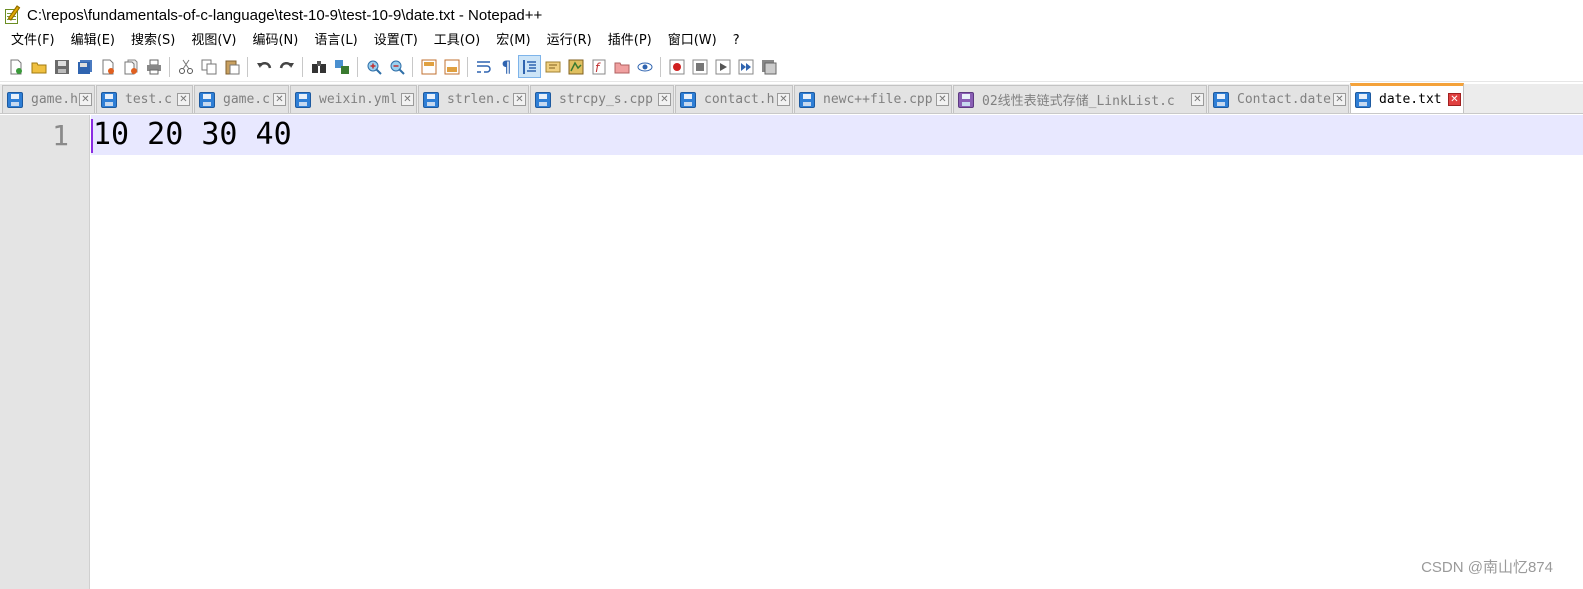 The height and width of the screenshot is (589, 1583). What do you see at coordinates (1407, 98) in the screenshot?
I see `tab-date-txt: date.txt ✕` at bounding box center [1407, 98].